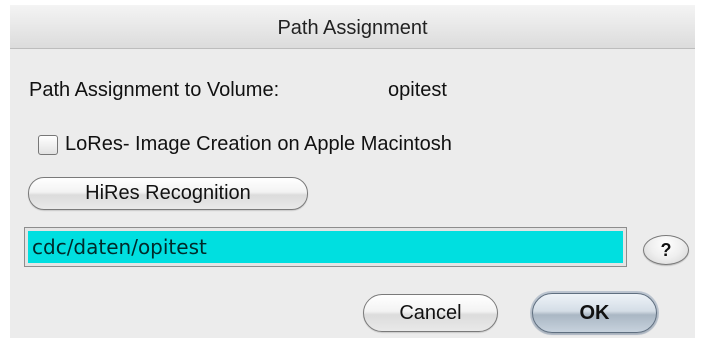 The height and width of the screenshot is (343, 705). I want to click on path-input: cdc/daten/opitest, so click(325, 247).